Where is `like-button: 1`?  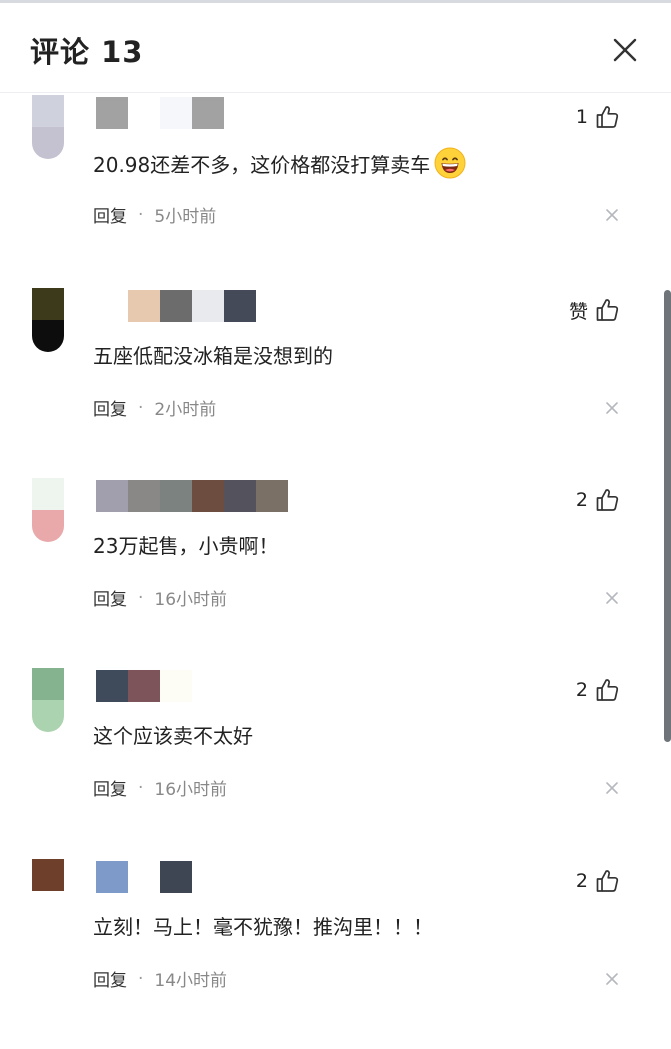
like-button: 1 is located at coordinates (598, 117).